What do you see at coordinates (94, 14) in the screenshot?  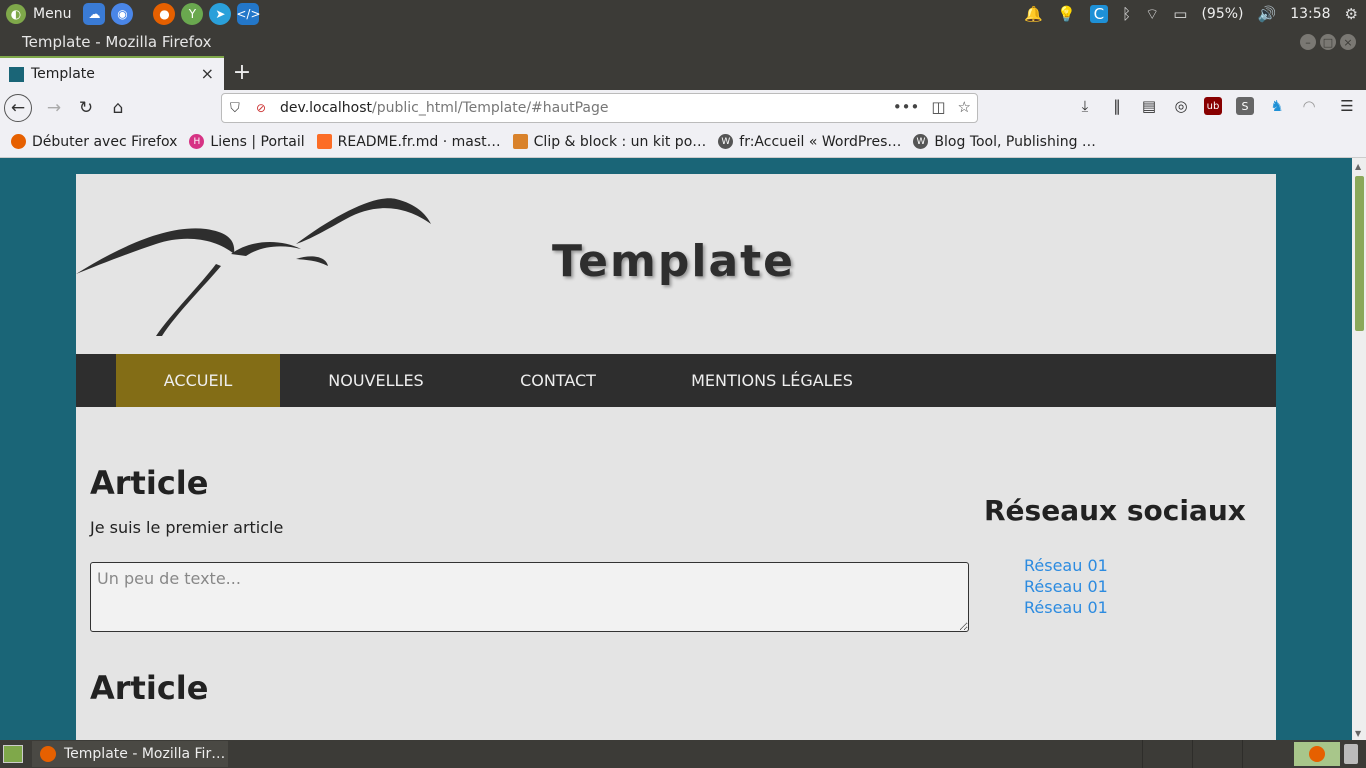 I see `files-icon: ☁` at bounding box center [94, 14].